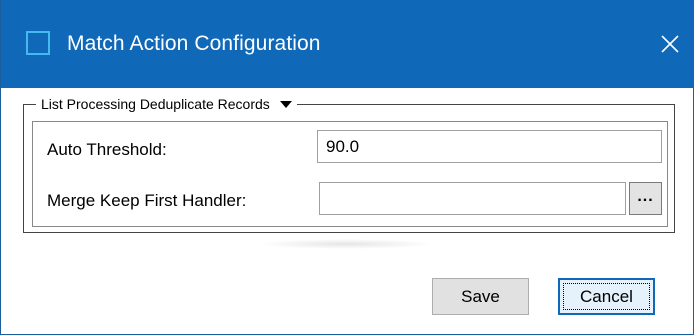 The height and width of the screenshot is (335, 694). I want to click on close-icon, so click(670, 44).